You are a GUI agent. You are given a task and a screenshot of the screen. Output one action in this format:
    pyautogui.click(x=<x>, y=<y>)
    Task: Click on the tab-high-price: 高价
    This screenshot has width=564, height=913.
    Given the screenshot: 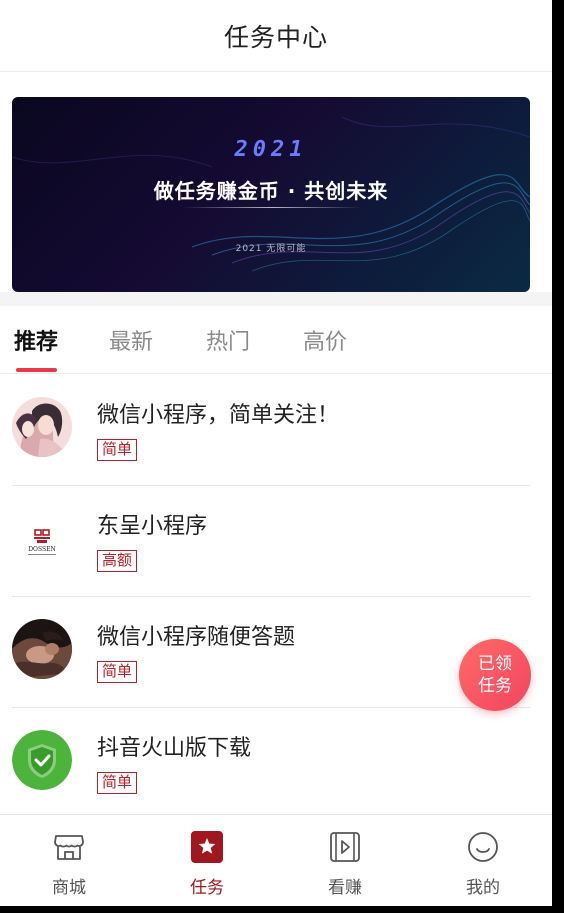 What is the action you would take?
    pyautogui.click(x=325, y=340)
    